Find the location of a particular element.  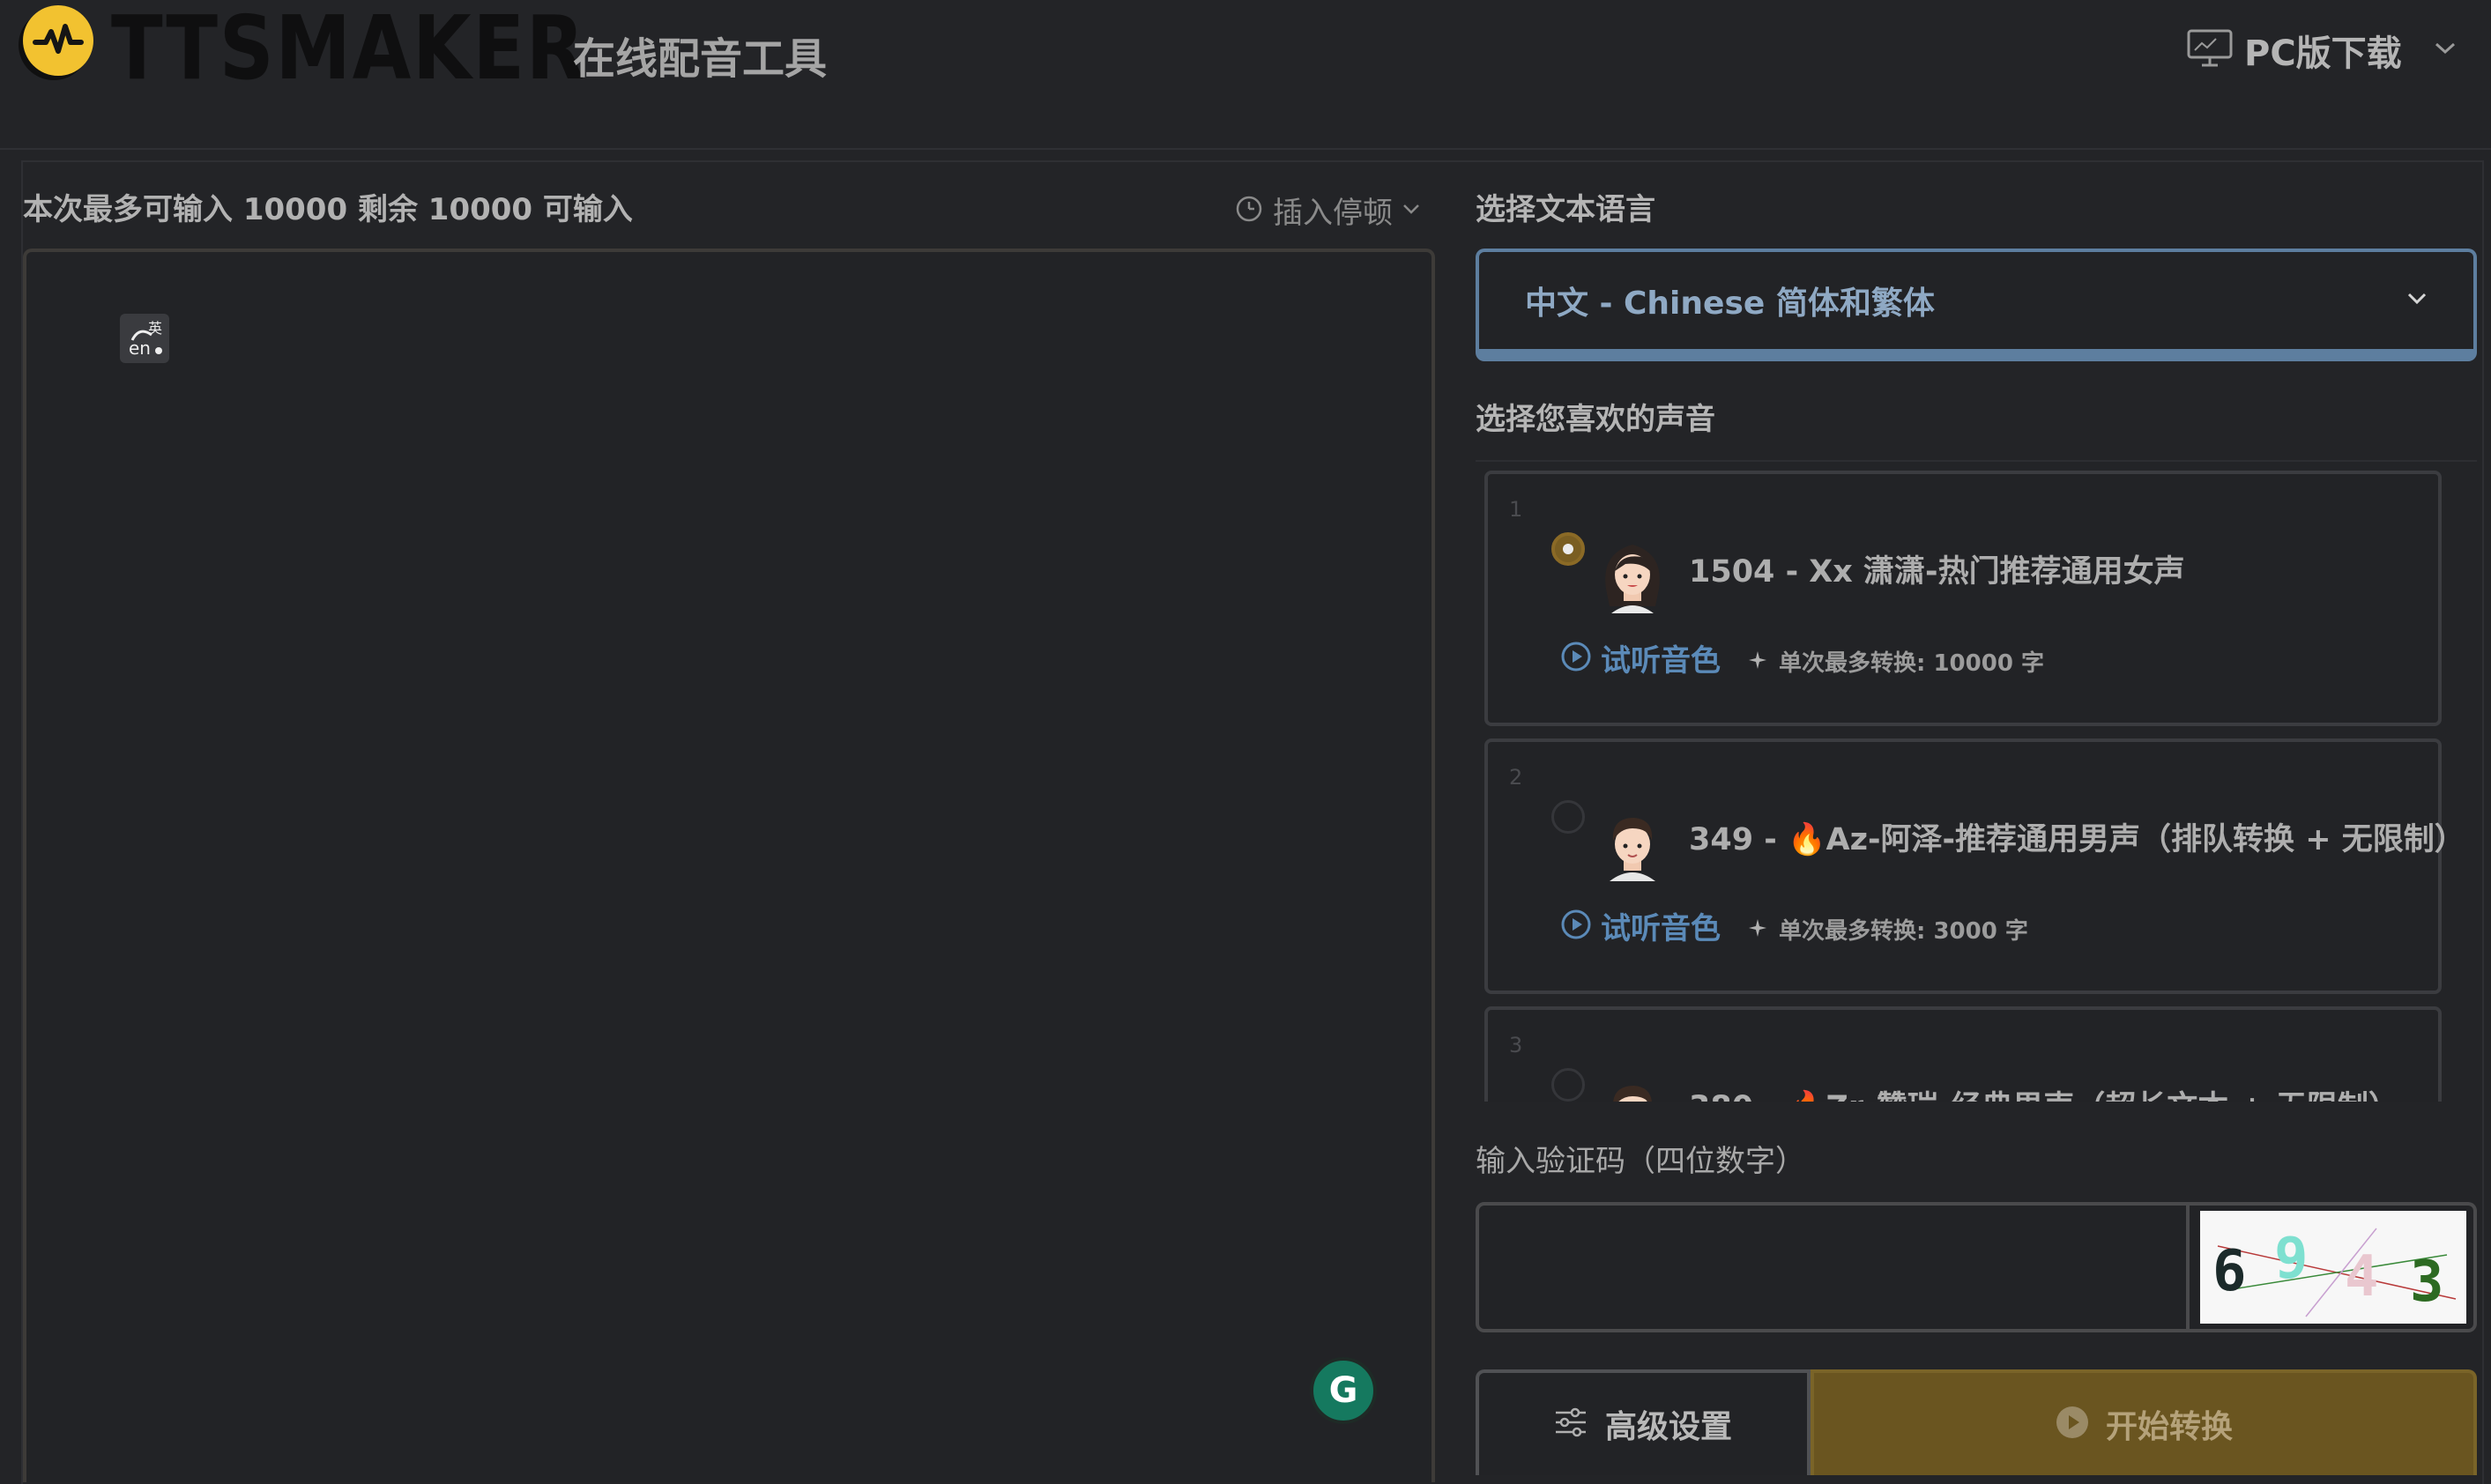

header: TTSMAKER 在线配音工具 PC版下载 is located at coordinates (1245, 75).